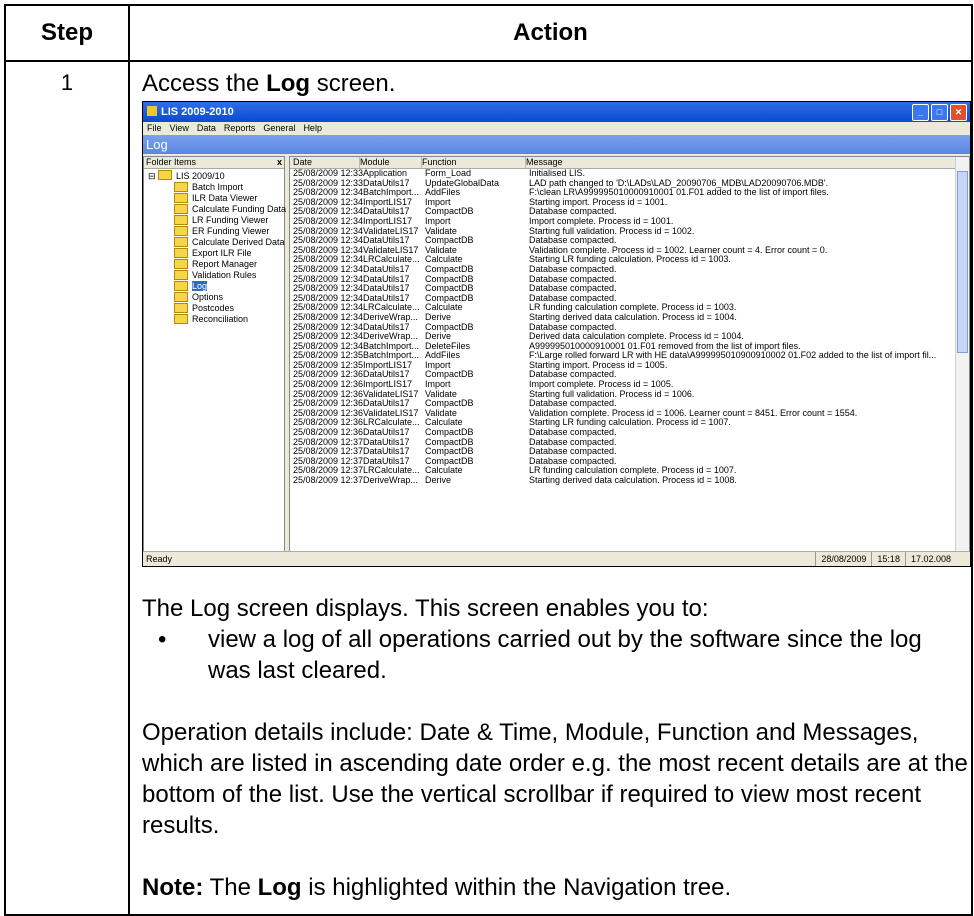 This screenshot has height=916, width=974. Describe the element at coordinates (312, 128) in the screenshot. I see `menu-item: Help` at that location.